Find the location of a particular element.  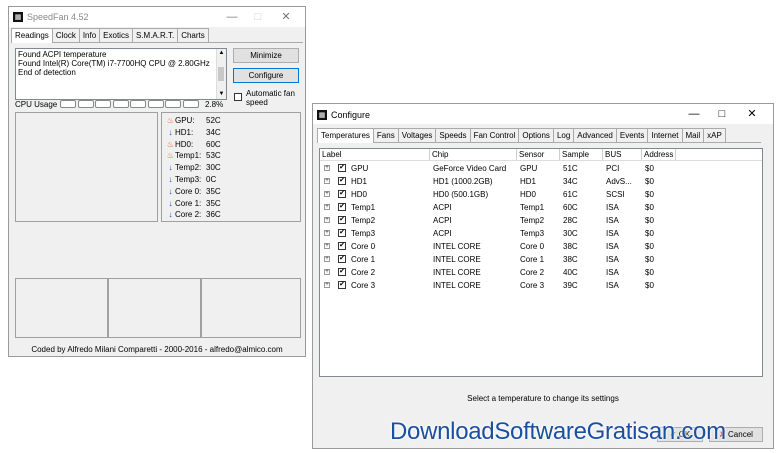

minimize-button: Minimize is located at coordinates (266, 55).